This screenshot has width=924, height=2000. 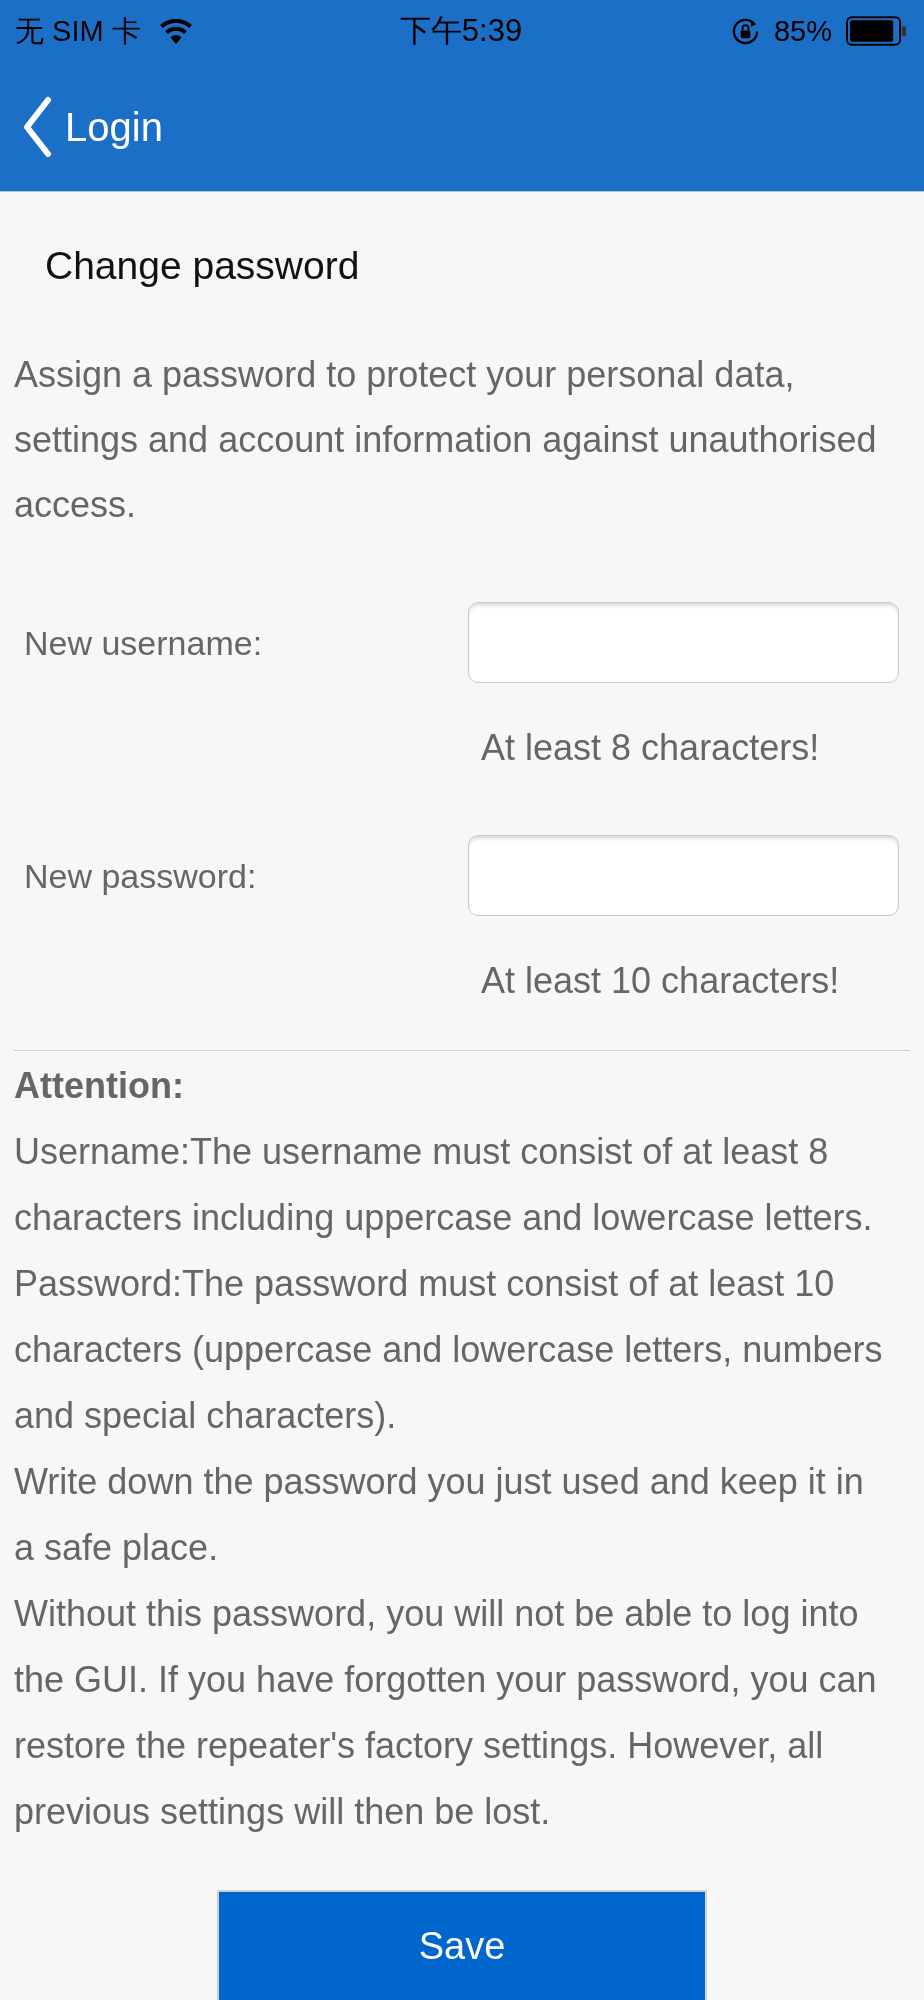 What do you see at coordinates (78, 31) in the screenshot?
I see `carrier-text: 无 SIM 卡` at bounding box center [78, 31].